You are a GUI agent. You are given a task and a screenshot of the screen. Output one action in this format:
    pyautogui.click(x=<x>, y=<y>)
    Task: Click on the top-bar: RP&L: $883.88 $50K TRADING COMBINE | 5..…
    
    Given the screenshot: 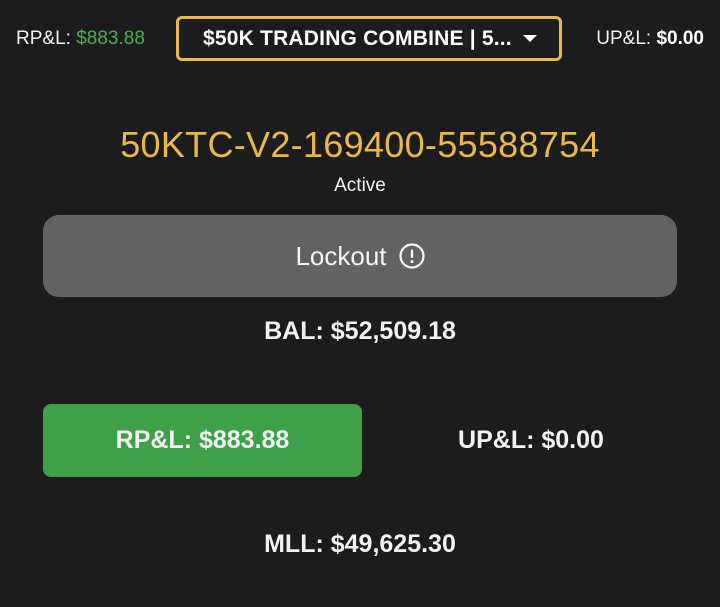 What is the action you would take?
    pyautogui.click(x=360, y=40)
    